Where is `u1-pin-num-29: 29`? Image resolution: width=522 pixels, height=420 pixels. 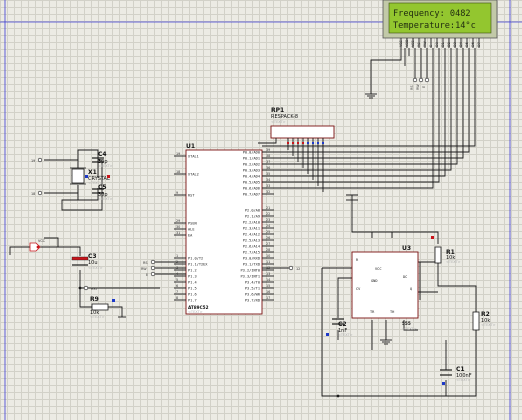
u1-pin-num-29: 29 is located at coordinates (178, 221).